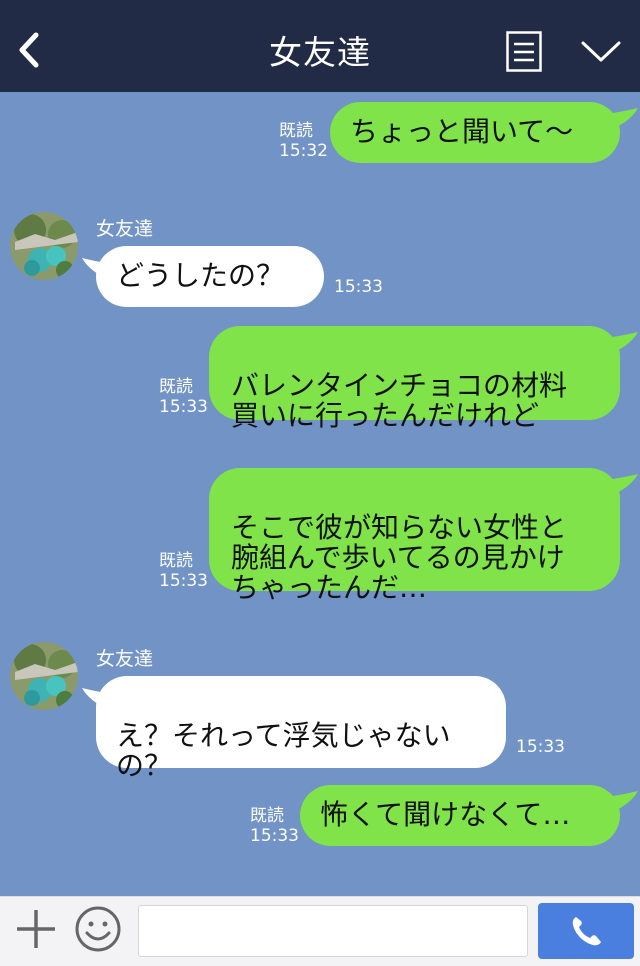 This screenshot has height=966, width=640. Describe the element at coordinates (333, 931) in the screenshot. I see `message-input` at that location.